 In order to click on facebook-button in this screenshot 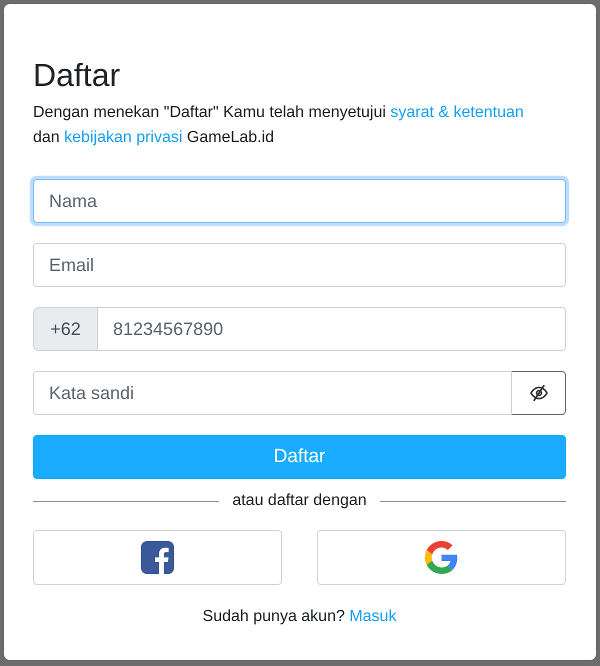, I will do `click(157, 557)`.